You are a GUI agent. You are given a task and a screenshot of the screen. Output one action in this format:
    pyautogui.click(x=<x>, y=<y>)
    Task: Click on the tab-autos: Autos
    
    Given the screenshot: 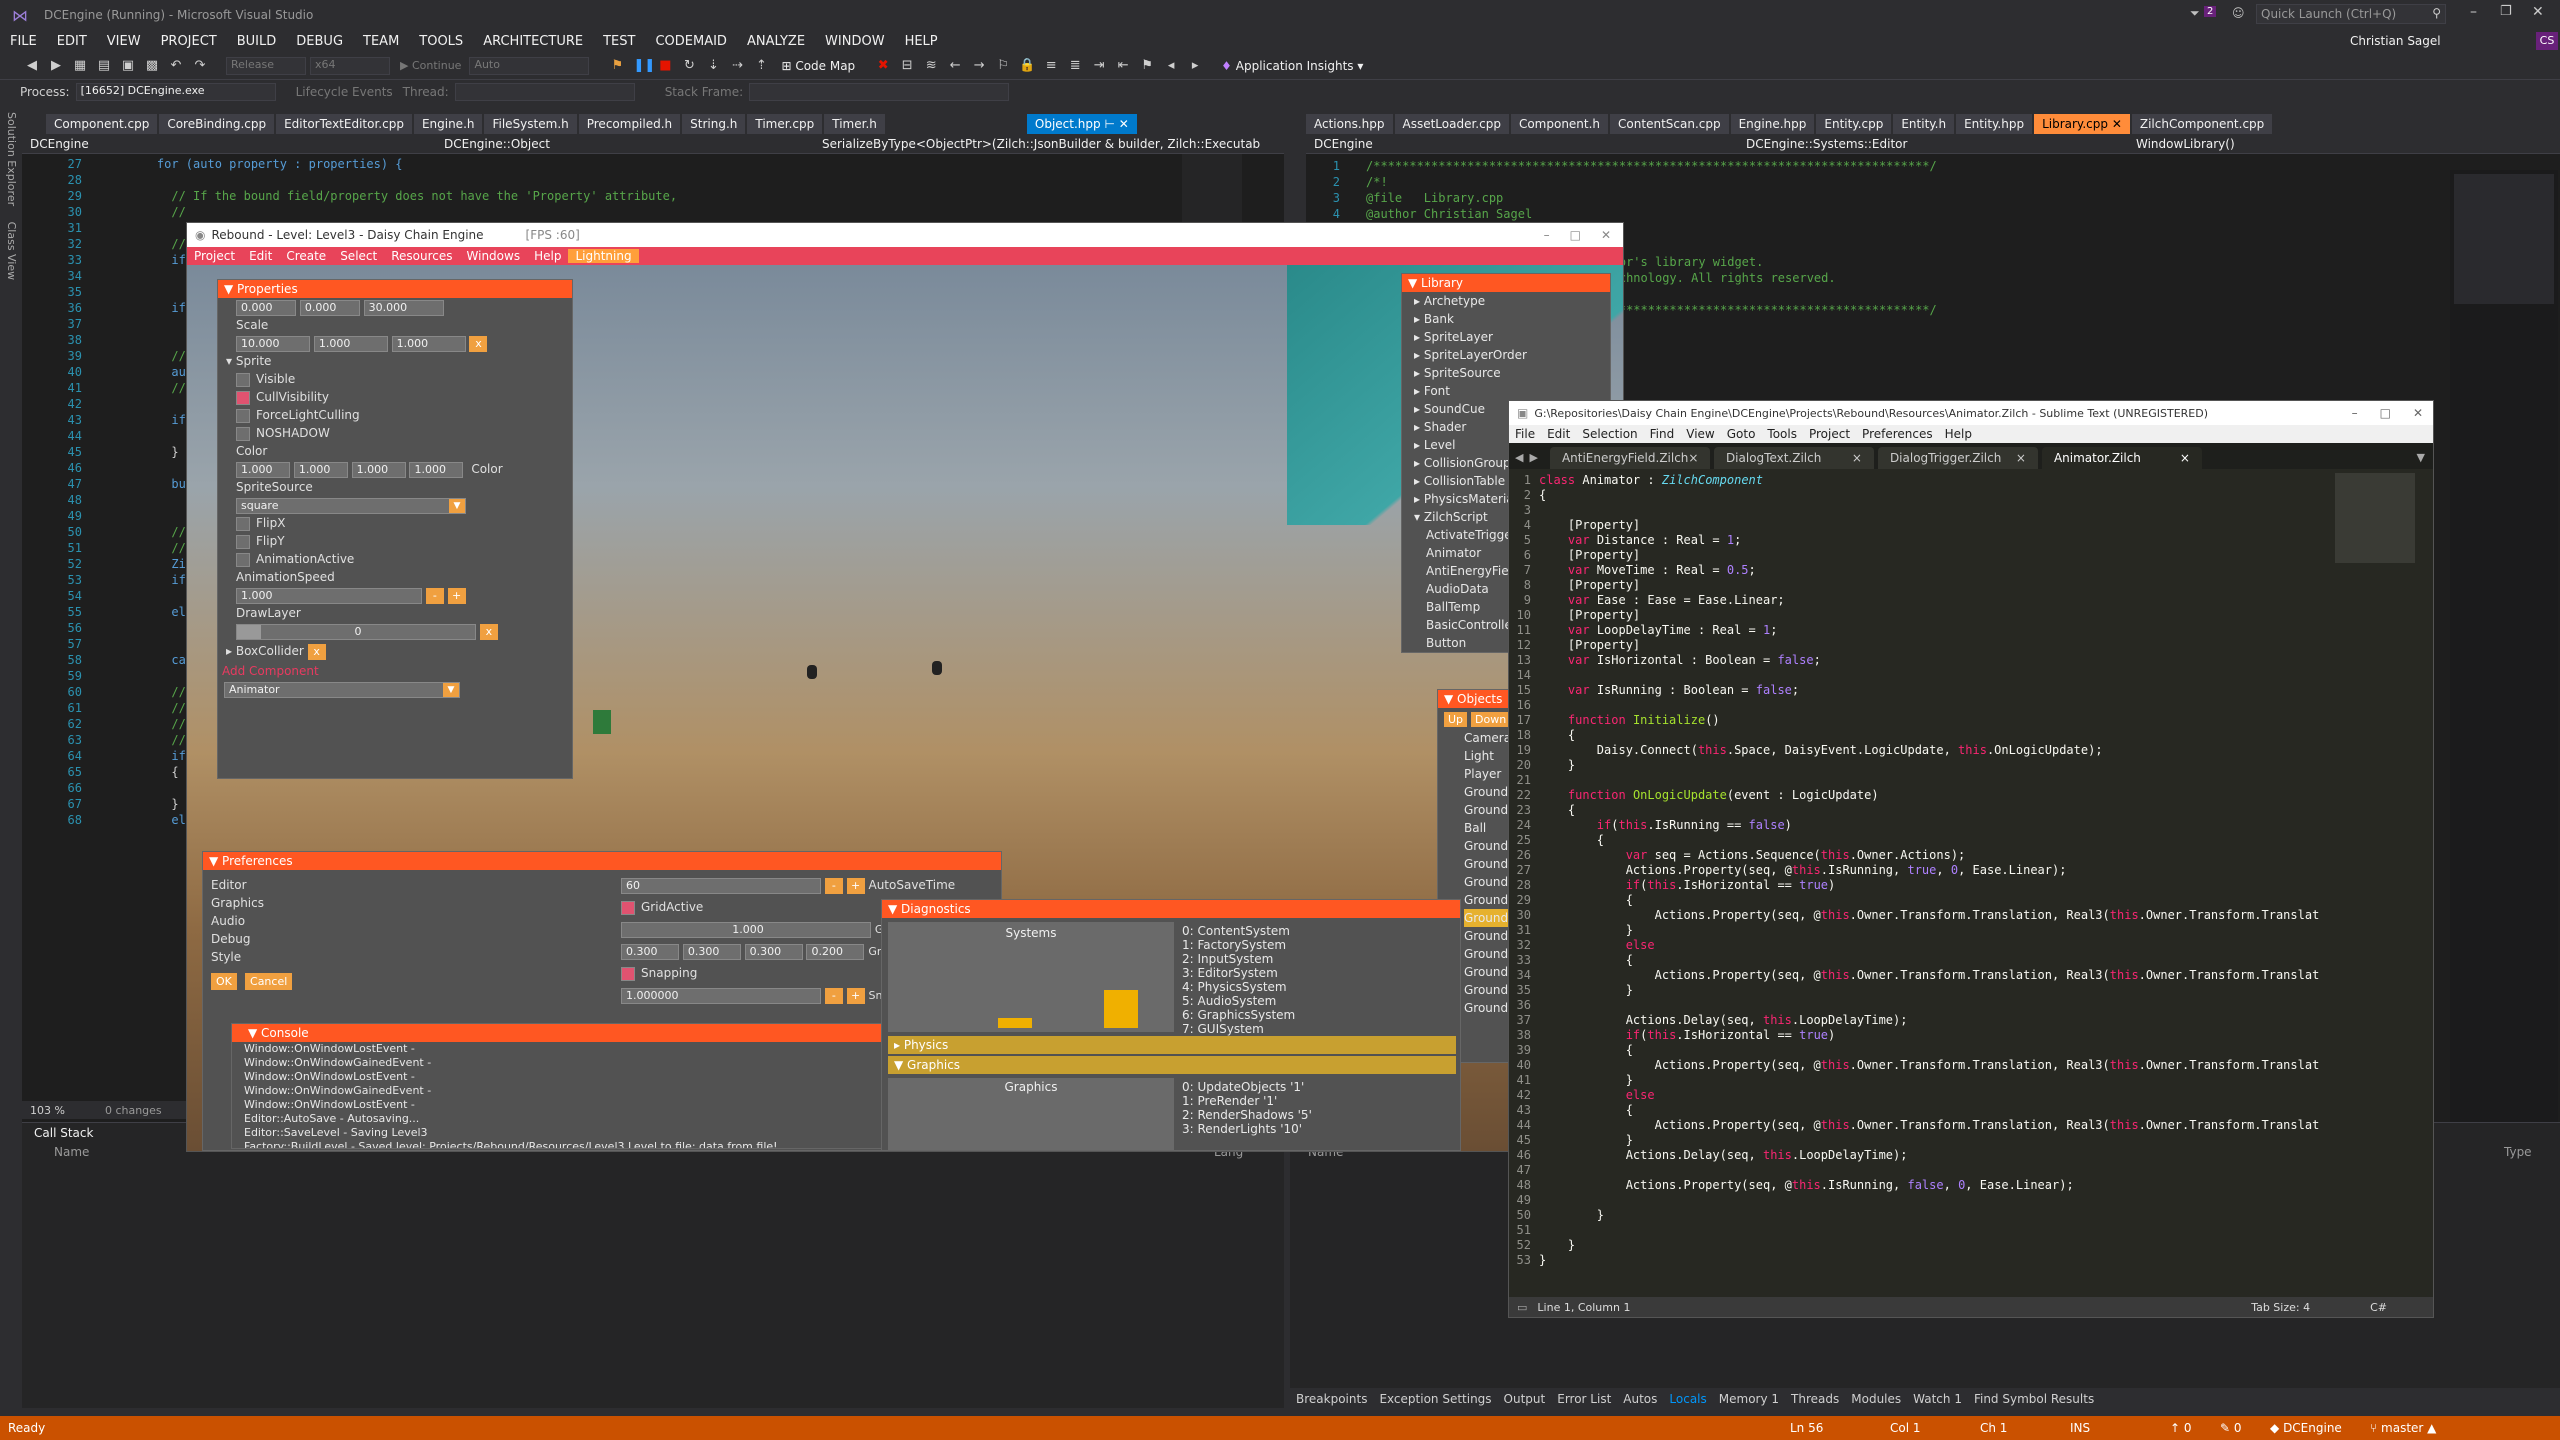 What is the action you would take?
    pyautogui.click(x=1640, y=1399)
    